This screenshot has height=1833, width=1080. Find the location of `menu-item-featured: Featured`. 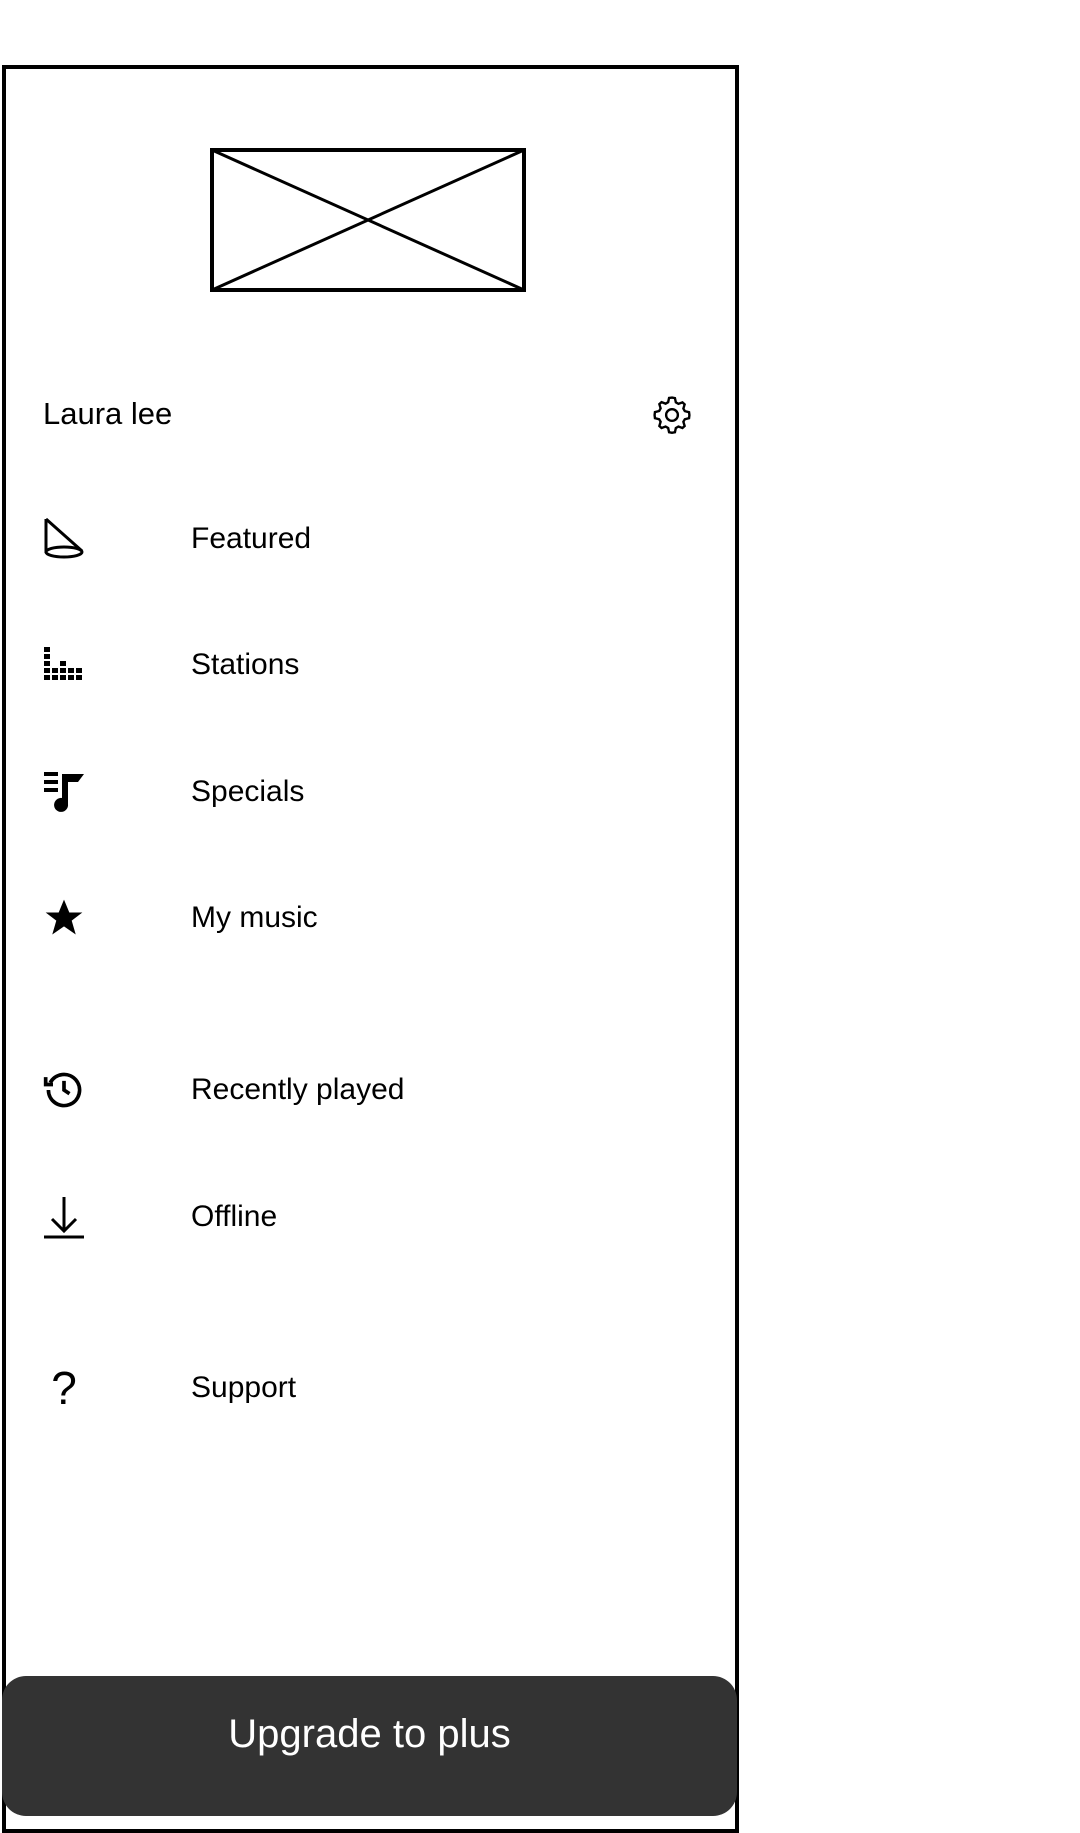

menu-item-featured: Featured is located at coordinates (370, 539).